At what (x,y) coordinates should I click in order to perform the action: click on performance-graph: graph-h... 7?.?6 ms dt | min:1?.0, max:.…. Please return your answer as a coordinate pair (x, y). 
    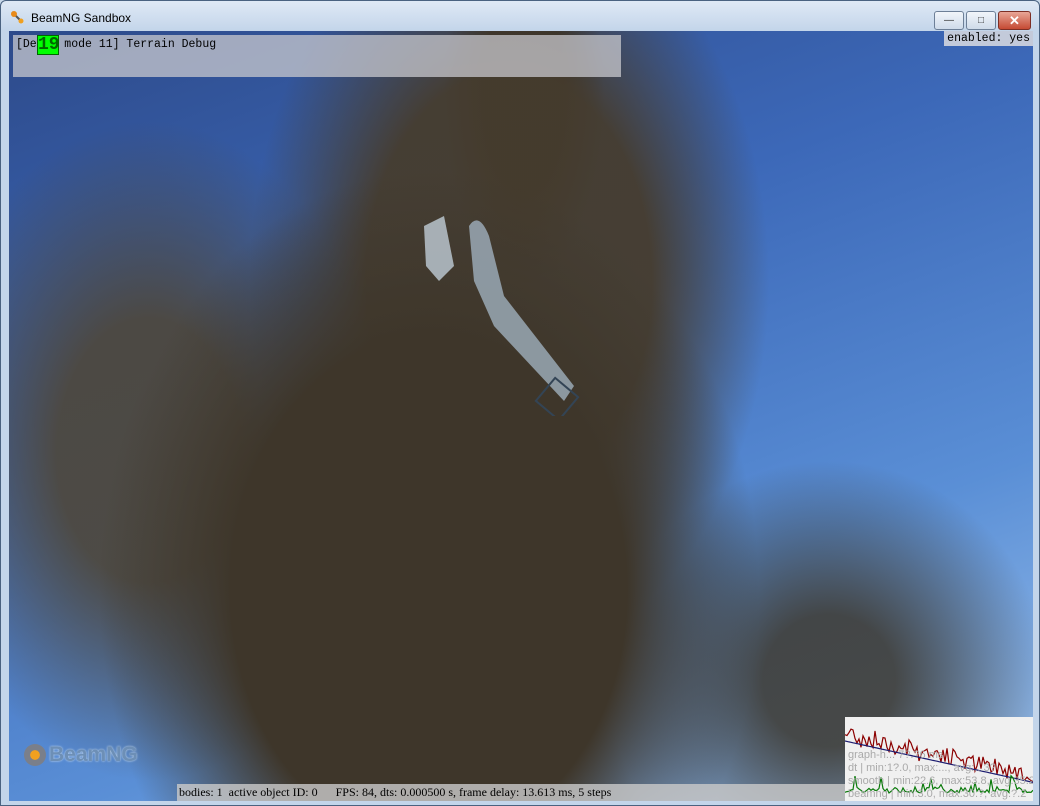
    Looking at the image, I should click on (939, 759).